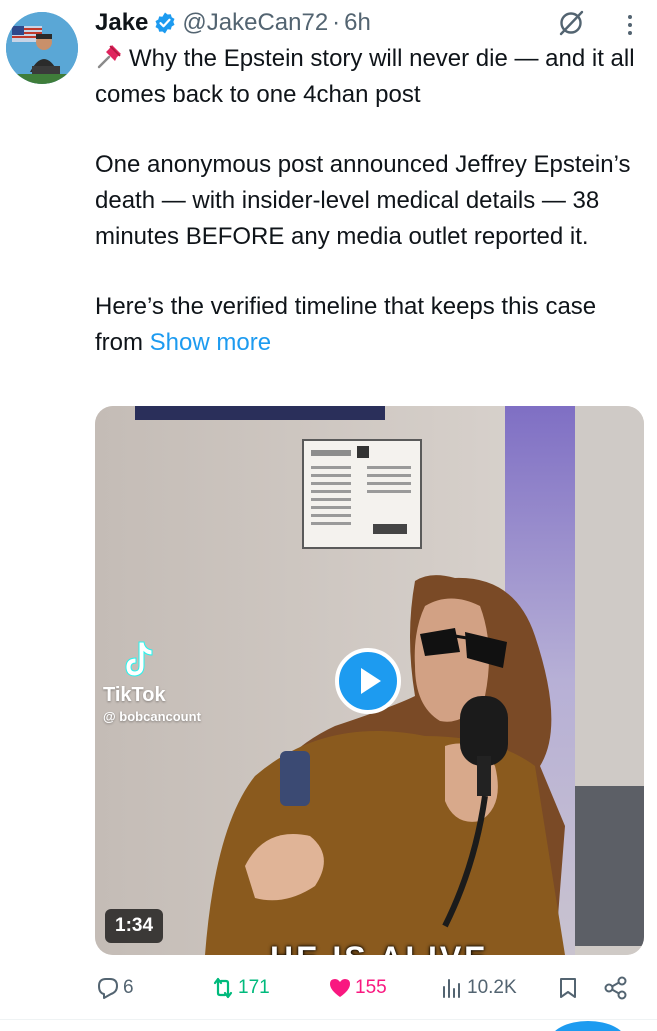 The height and width of the screenshot is (1031, 657). Describe the element at coordinates (42, 48) in the screenshot. I see `avatar` at that location.